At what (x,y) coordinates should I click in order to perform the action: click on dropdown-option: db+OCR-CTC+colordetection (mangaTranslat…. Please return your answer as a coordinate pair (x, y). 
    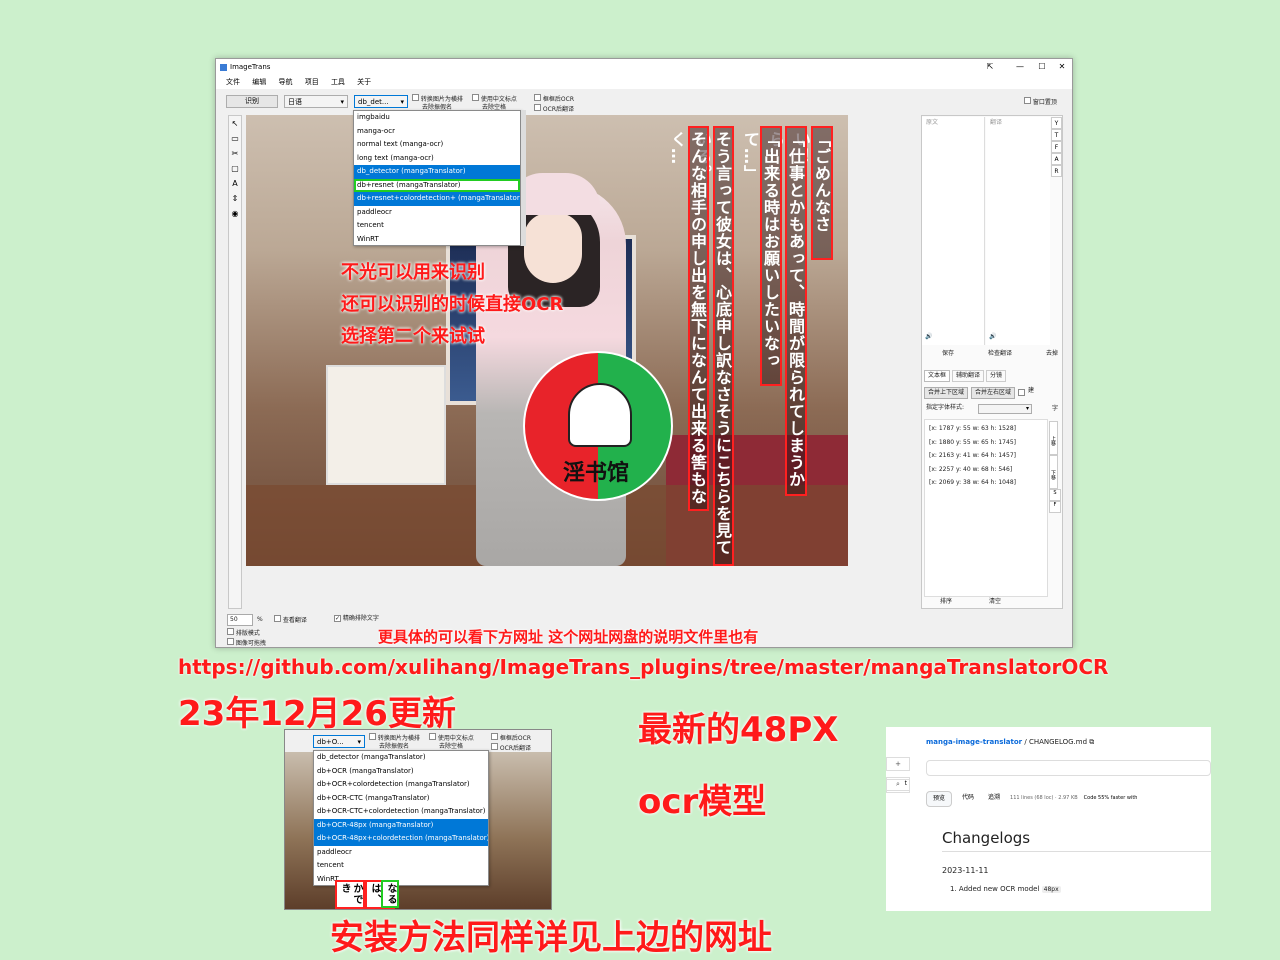
    Looking at the image, I should click on (401, 812).